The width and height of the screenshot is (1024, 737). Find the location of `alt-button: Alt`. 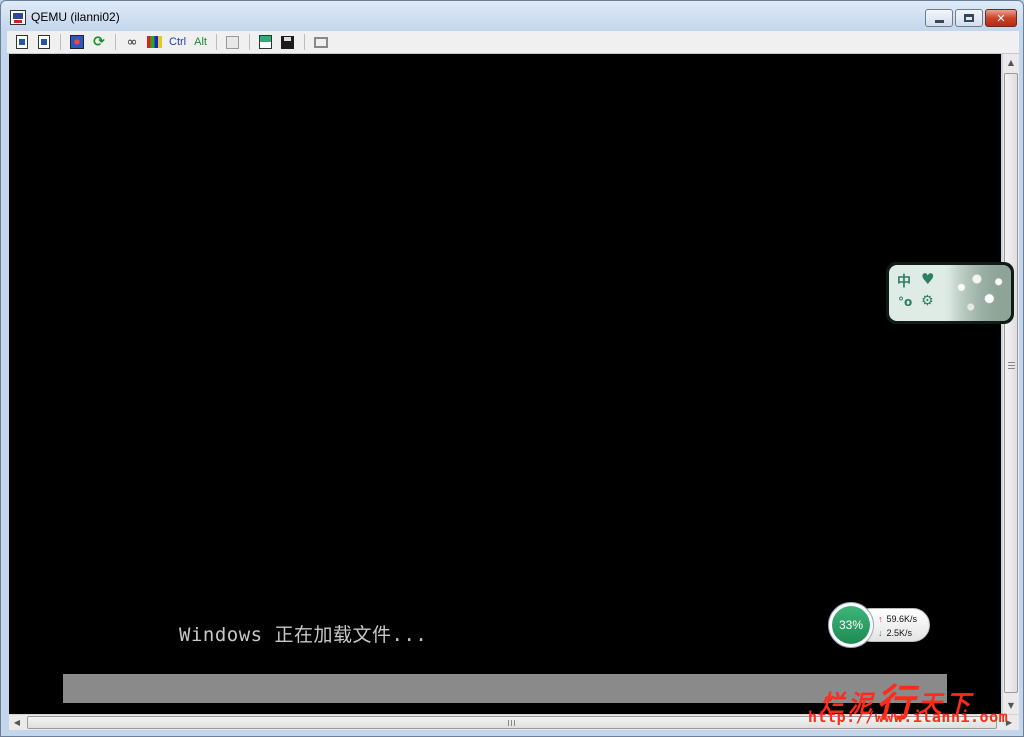

alt-button: Alt is located at coordinates (200, 42).